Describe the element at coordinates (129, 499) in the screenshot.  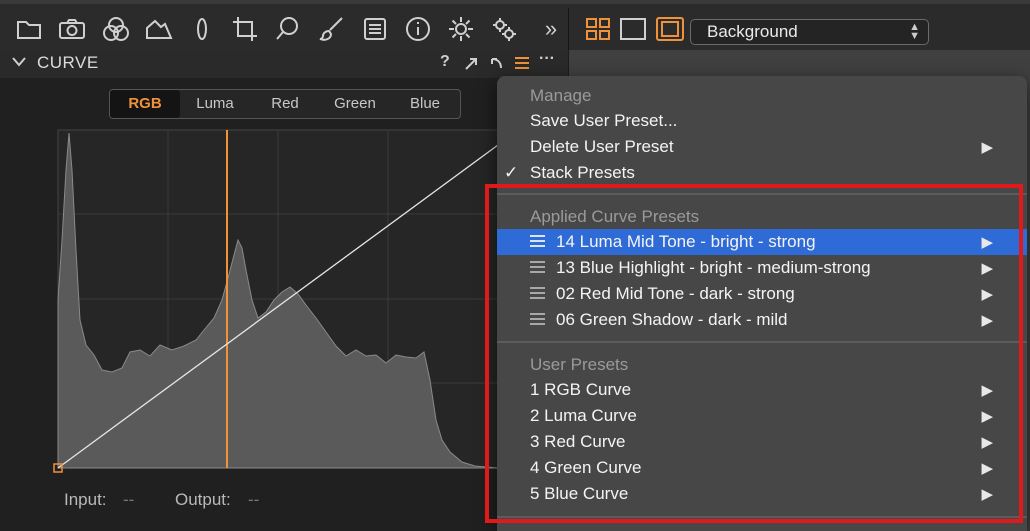
I see `input-value: --` at that location.